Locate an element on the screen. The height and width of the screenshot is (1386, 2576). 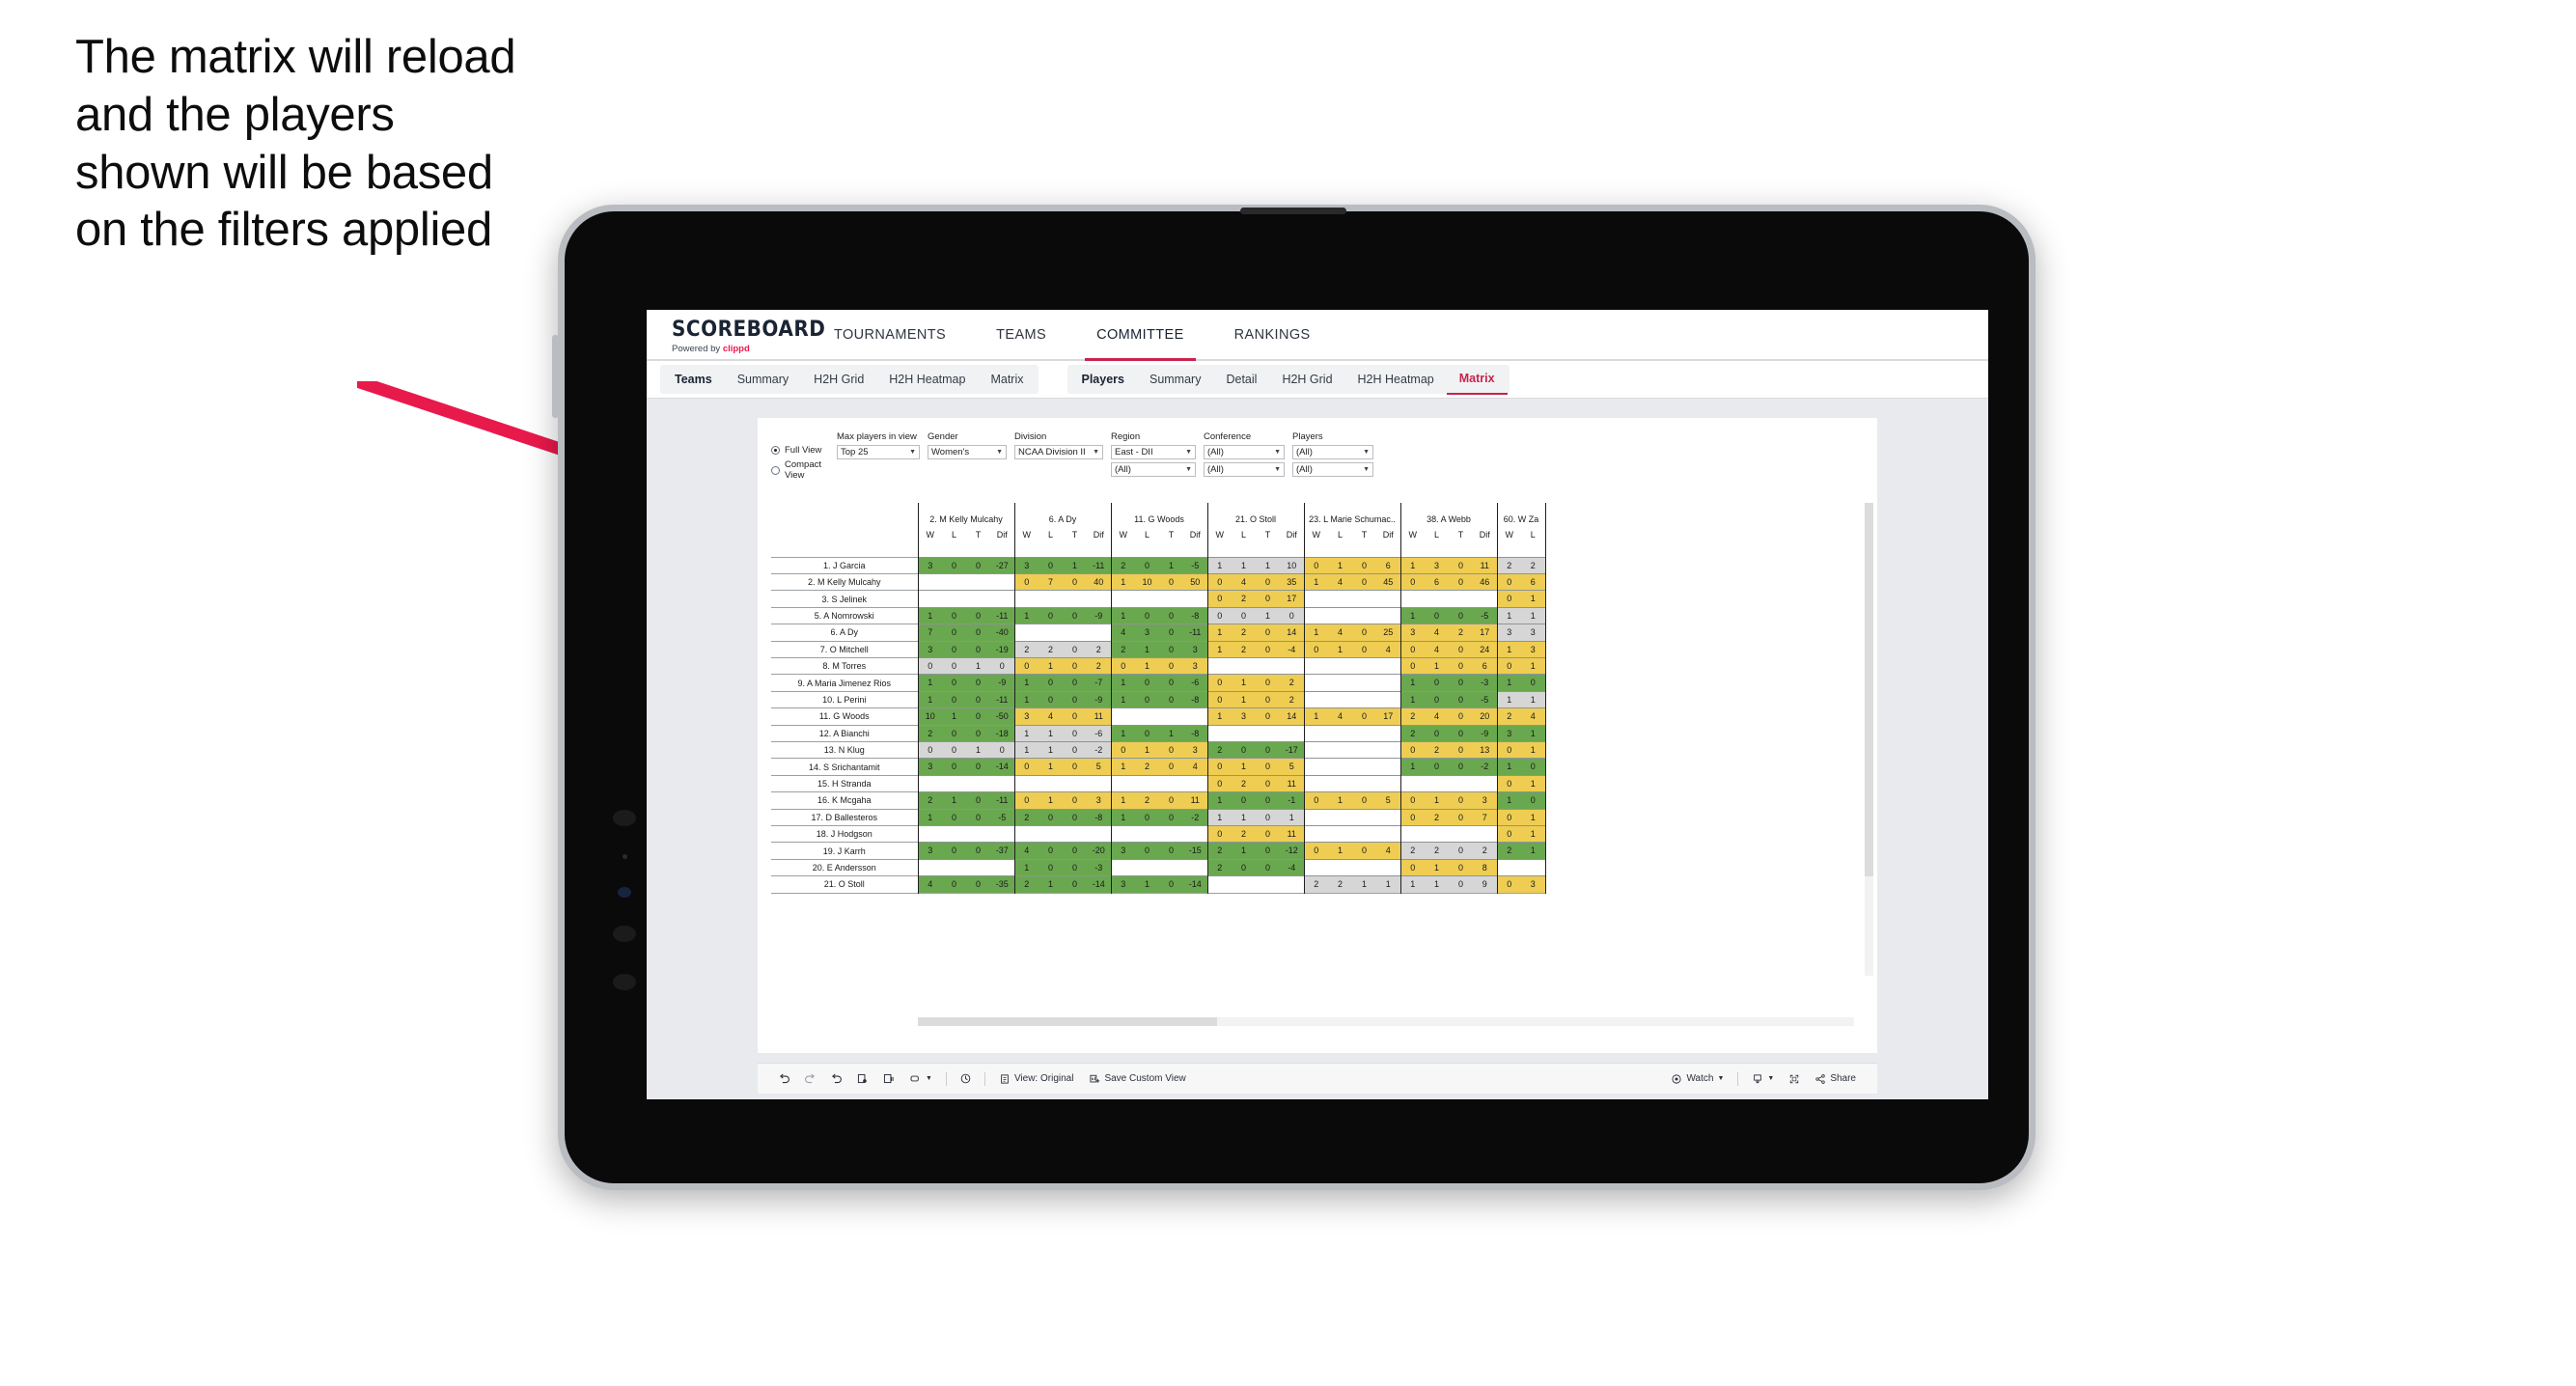
filter-players-select-2: (All) ▼ is located at coordinates (1332, 469).